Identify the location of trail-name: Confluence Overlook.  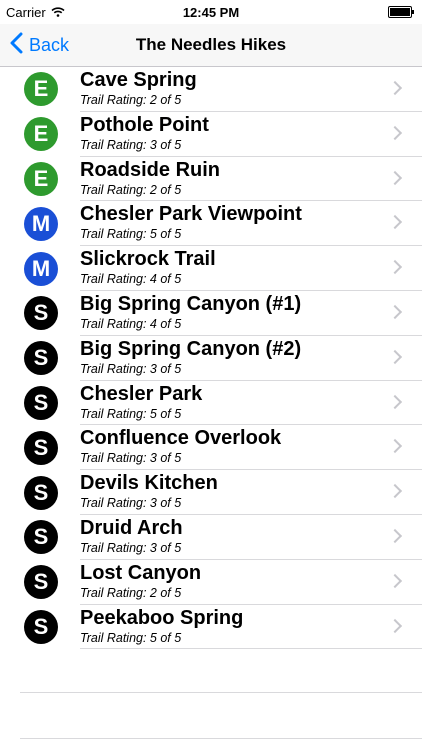
(181, 438).